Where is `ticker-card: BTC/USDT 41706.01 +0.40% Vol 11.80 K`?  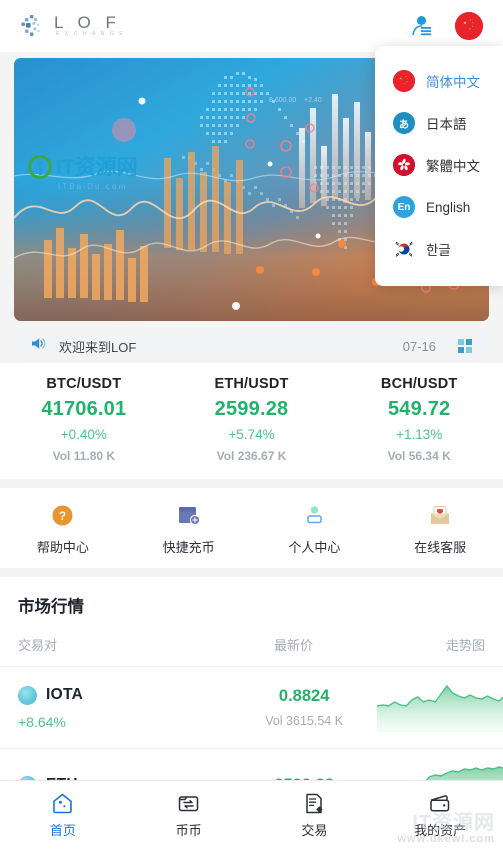
ticker-card: BTC/USDT 41706.01 +0.40% Vol 11.80 K is located at coordinates (84, 419).